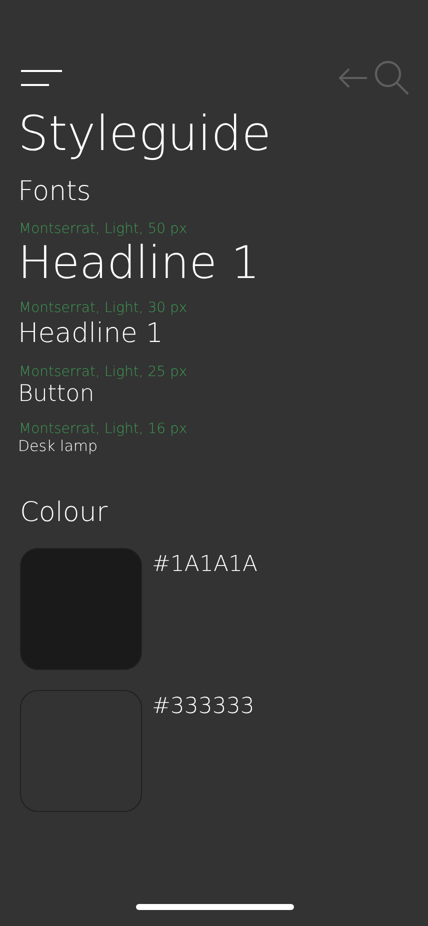 The image size is (428, 926). What do you see at coordinates (145, 135) in the screenshot?
I see `page-title: Styleguide` at bounding box center [145, 135].